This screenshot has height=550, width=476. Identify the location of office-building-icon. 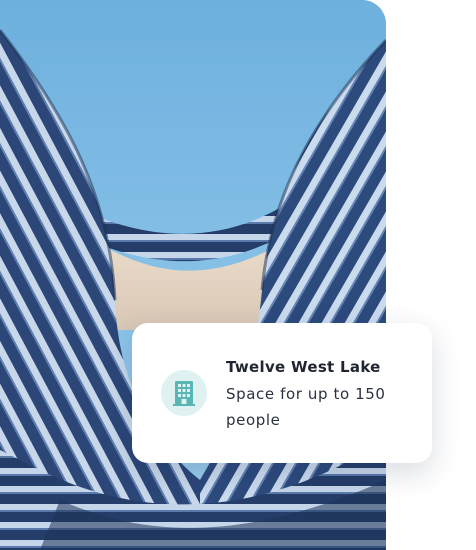
(184, 393).